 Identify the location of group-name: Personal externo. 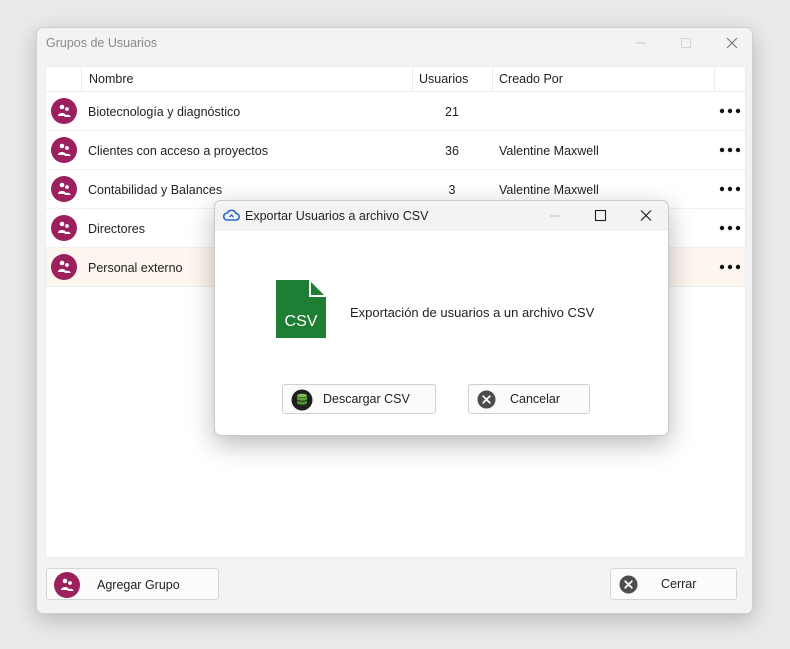
(135, 268).